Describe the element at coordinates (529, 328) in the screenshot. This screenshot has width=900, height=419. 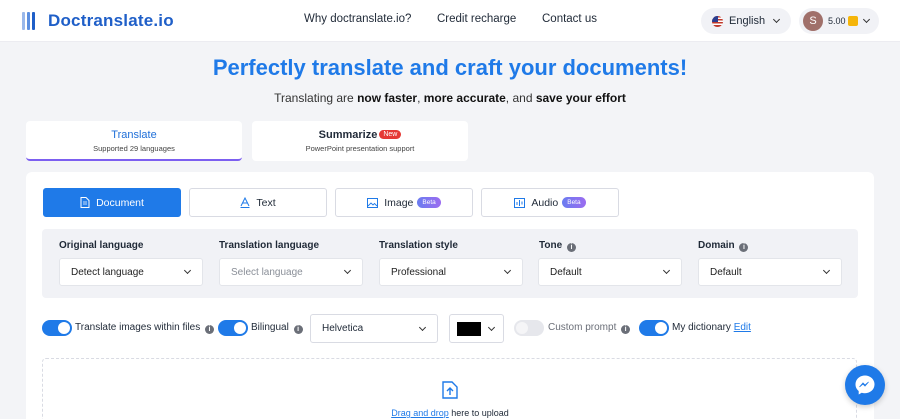
I see `custom-prompt-toggle` at that location.